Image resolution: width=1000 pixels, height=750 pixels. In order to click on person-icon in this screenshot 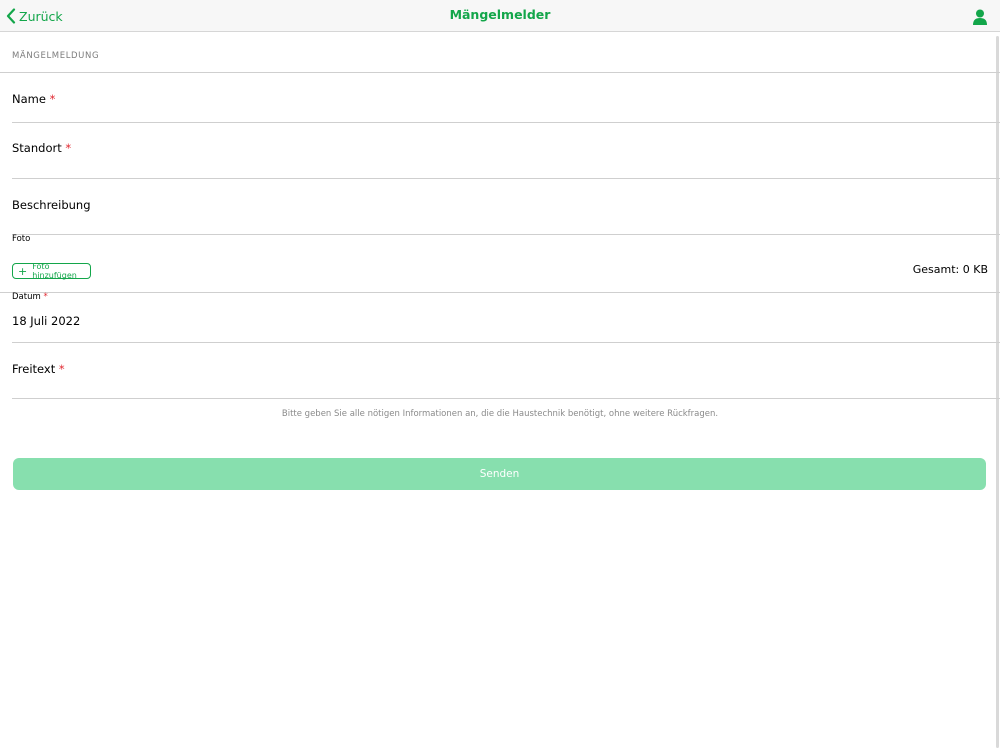, I will do `click(980, 17)`.